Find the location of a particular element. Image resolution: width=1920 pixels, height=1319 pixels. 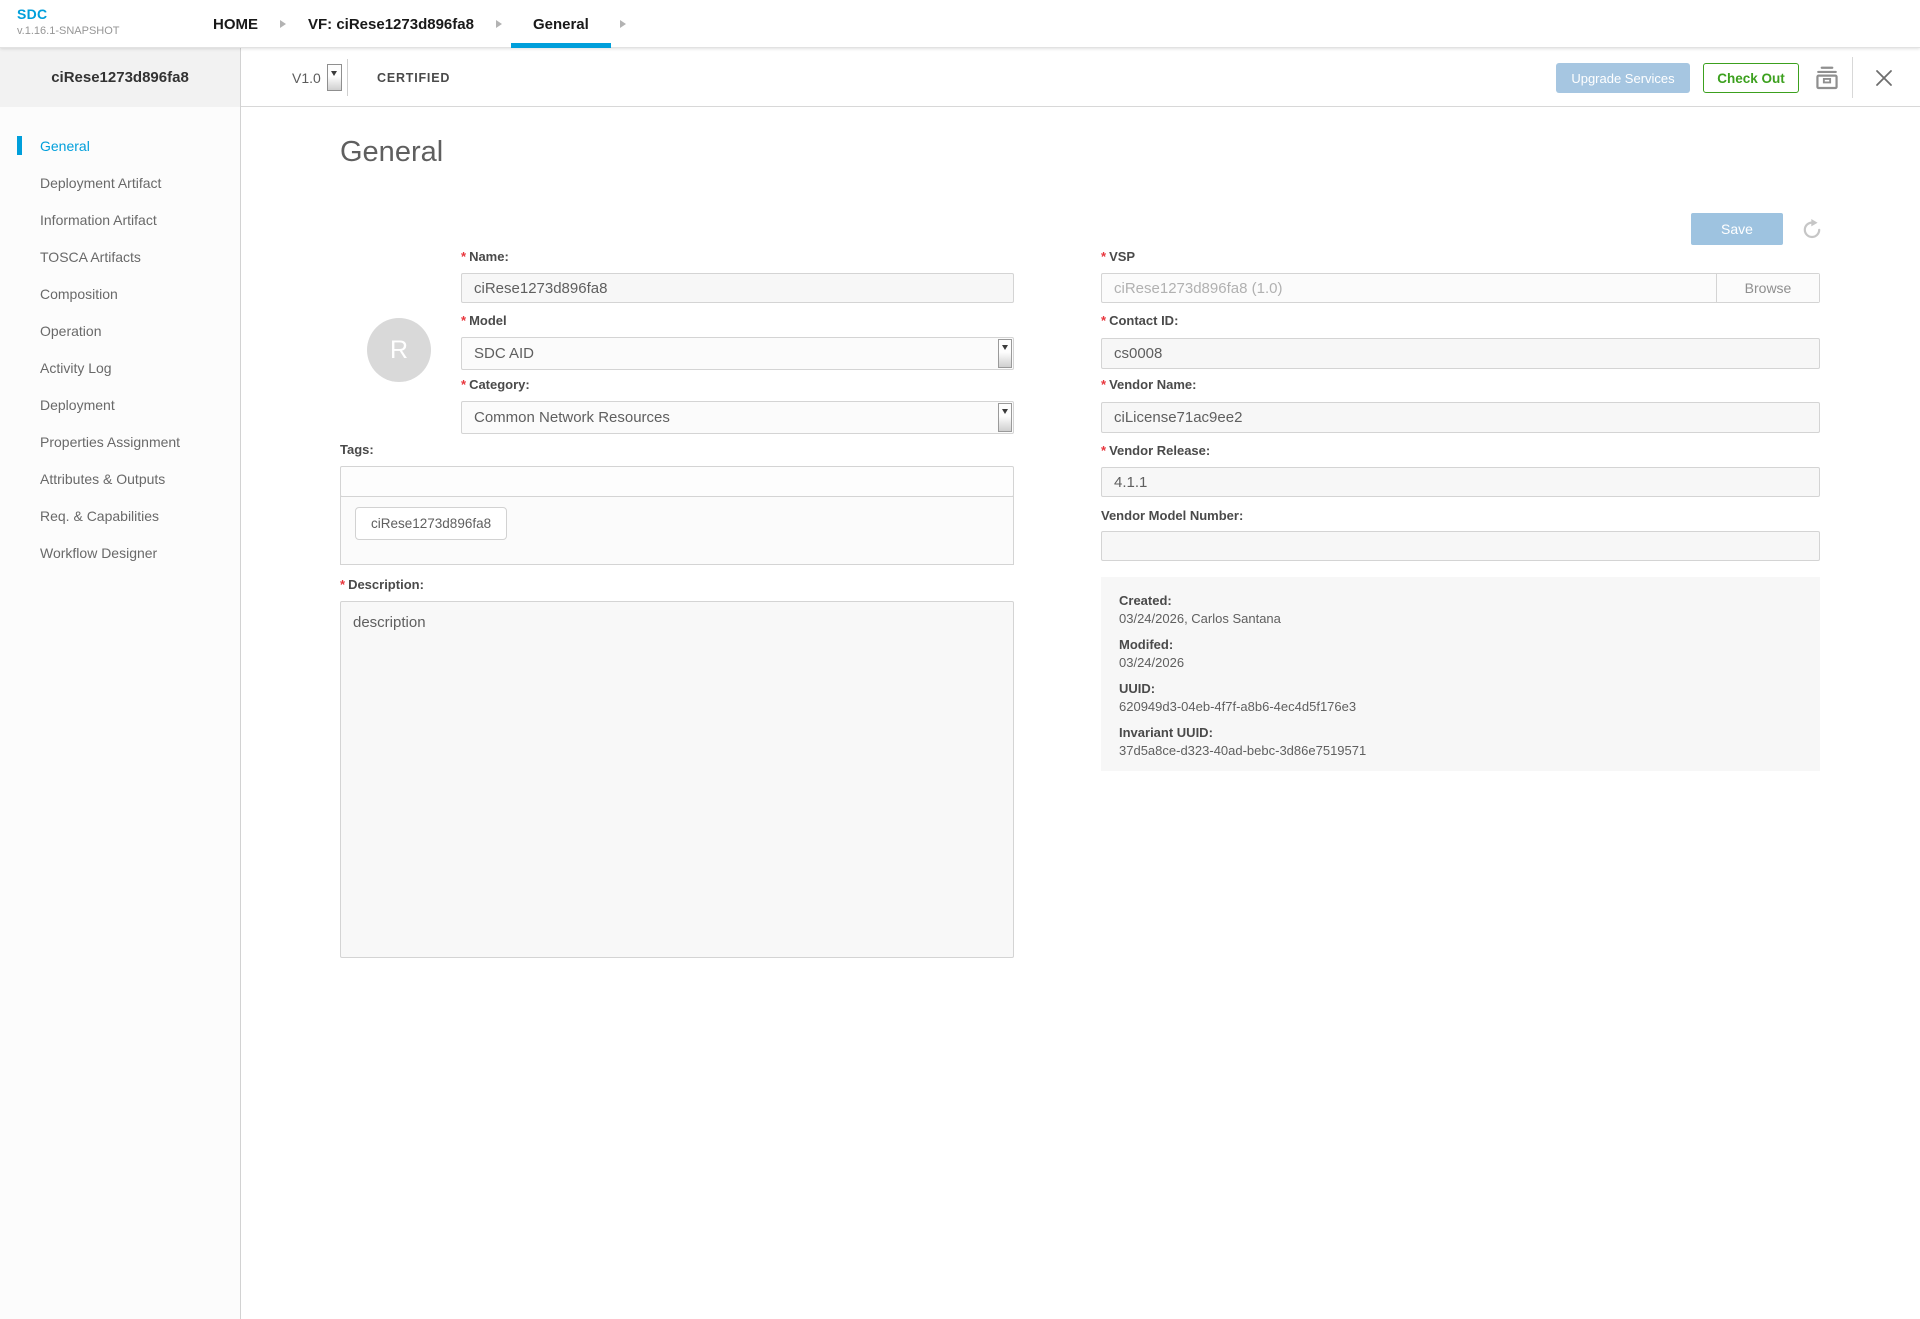

header-button-divider is located at coordinates (1852, 77).